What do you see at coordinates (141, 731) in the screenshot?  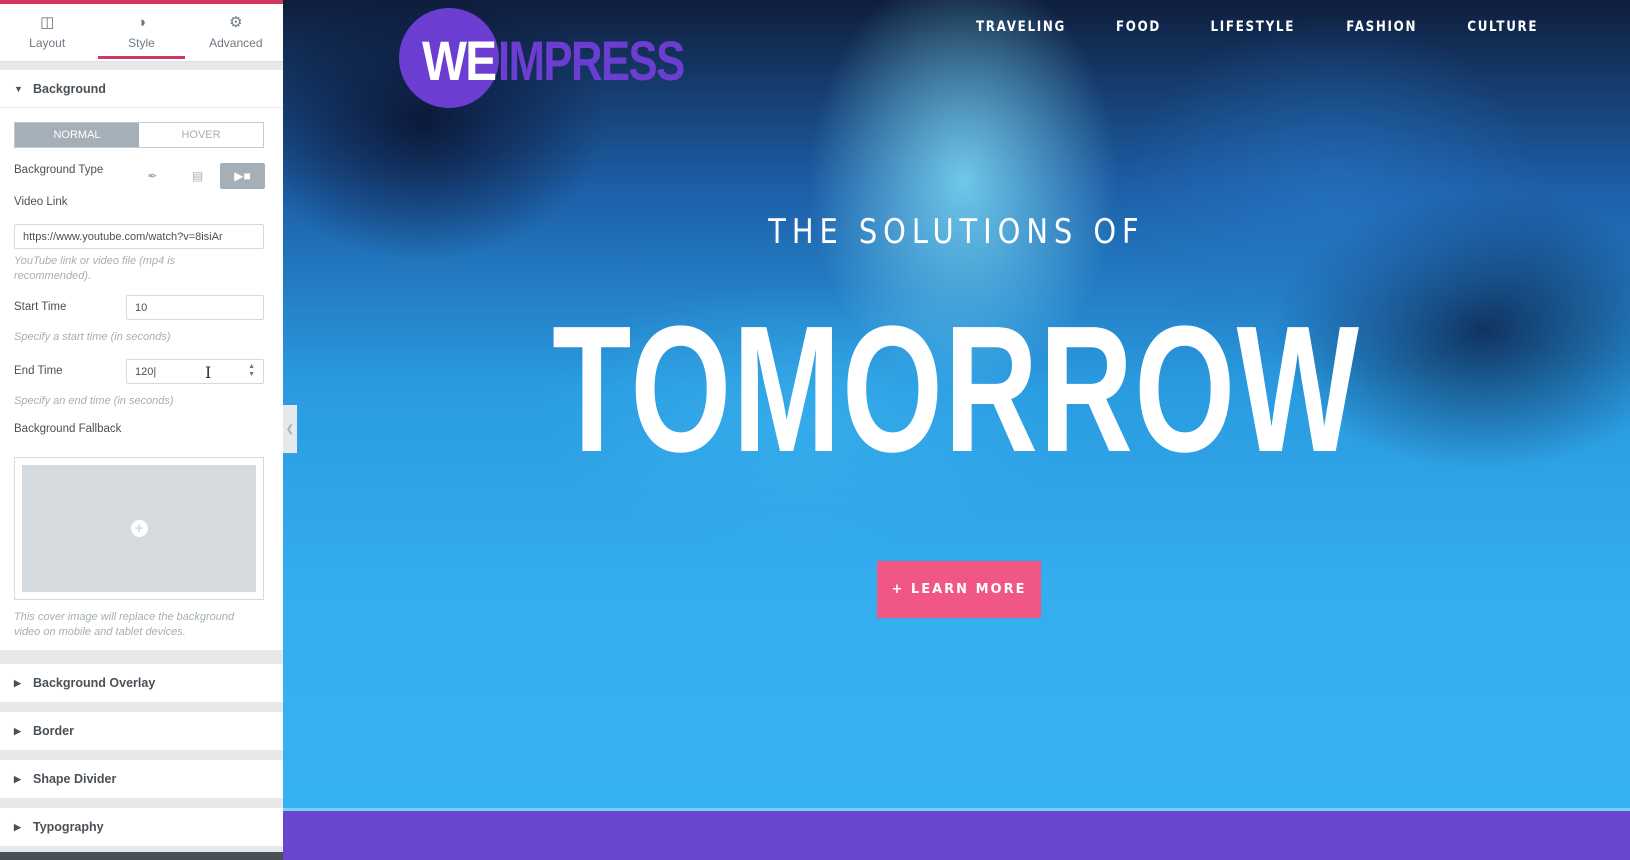 I see `section-border: ▶ Border` at bounding box center [141, 731].